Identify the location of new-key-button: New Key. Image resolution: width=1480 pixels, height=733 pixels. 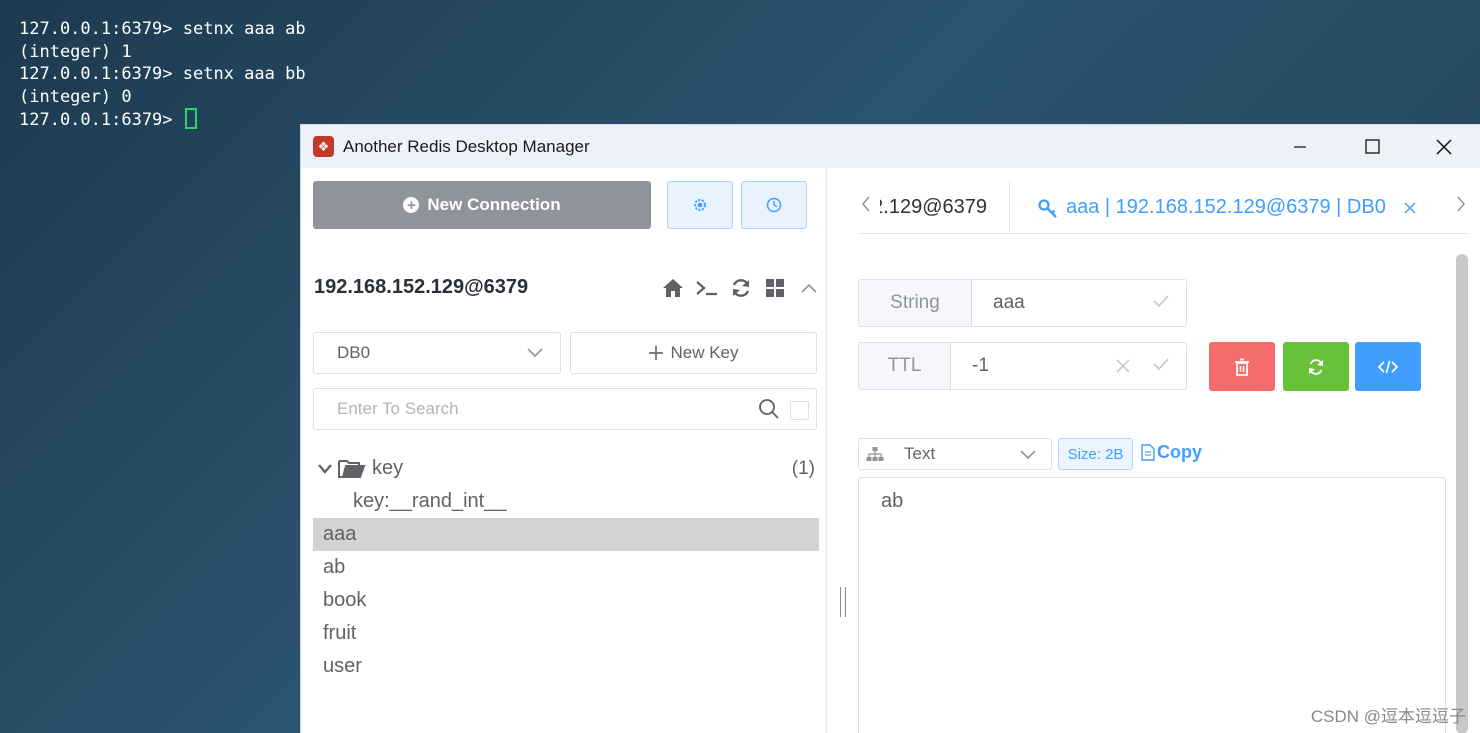
(693, 353).